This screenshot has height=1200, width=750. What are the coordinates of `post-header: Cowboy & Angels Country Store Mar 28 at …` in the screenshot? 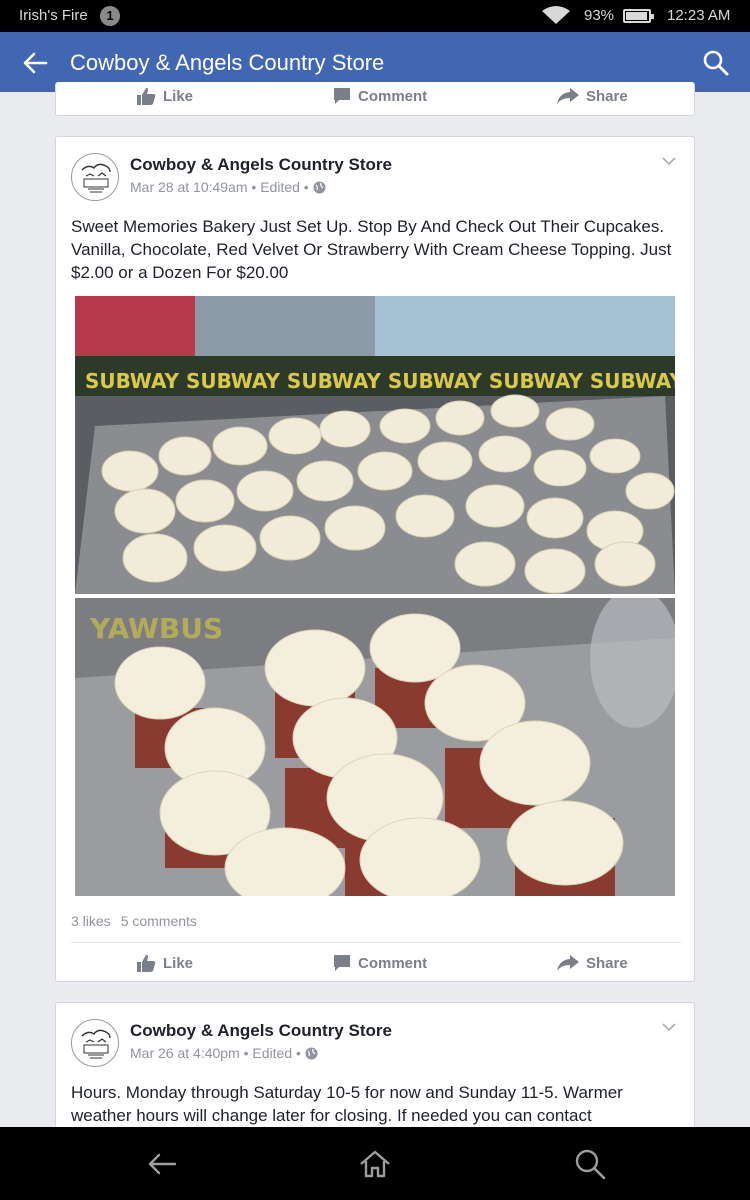 It's located at (376, 178).